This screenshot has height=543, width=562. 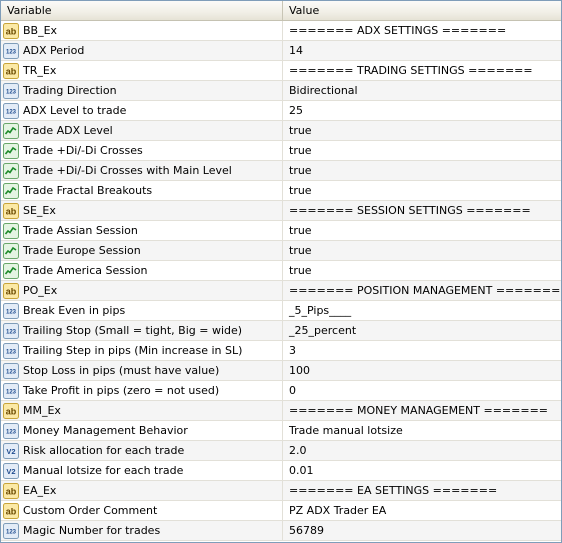 What do you see at coordinates (422, 30) in the screenshot?
I see `value-cell: ======= ADX SETTINGS =======` at bounding box center [422, 30].